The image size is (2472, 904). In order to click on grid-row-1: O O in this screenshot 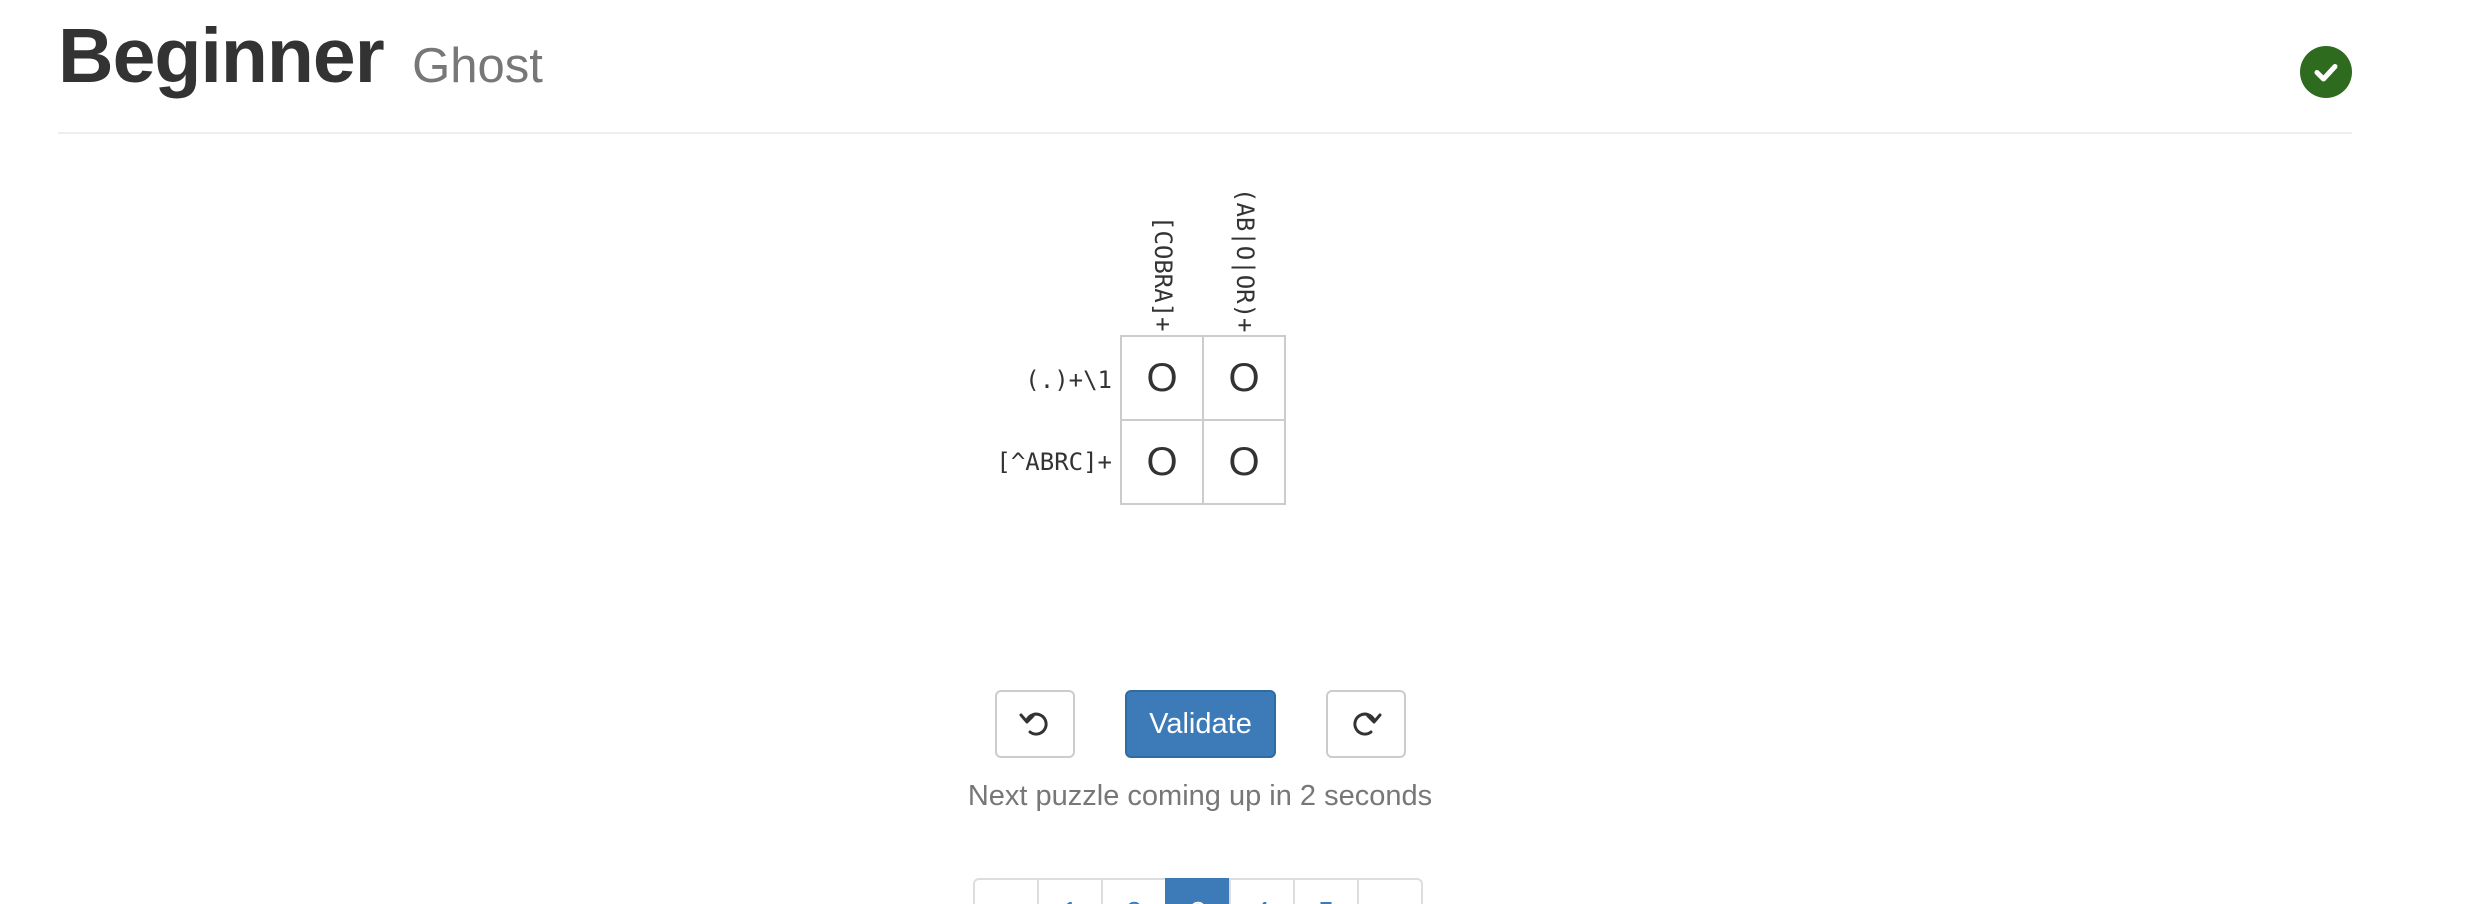, I will do `click(1203, 378)`.